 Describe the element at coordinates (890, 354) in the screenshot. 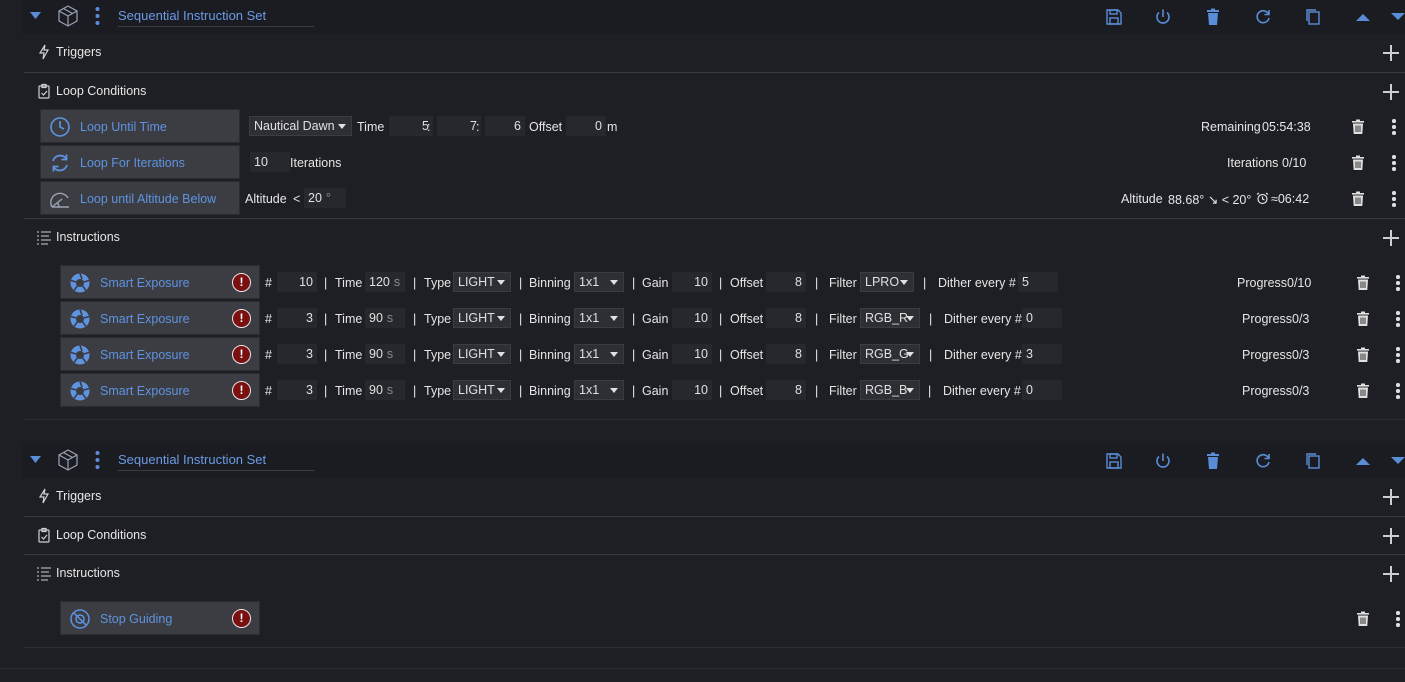

I see `filter-select: RGB_G` at that location.